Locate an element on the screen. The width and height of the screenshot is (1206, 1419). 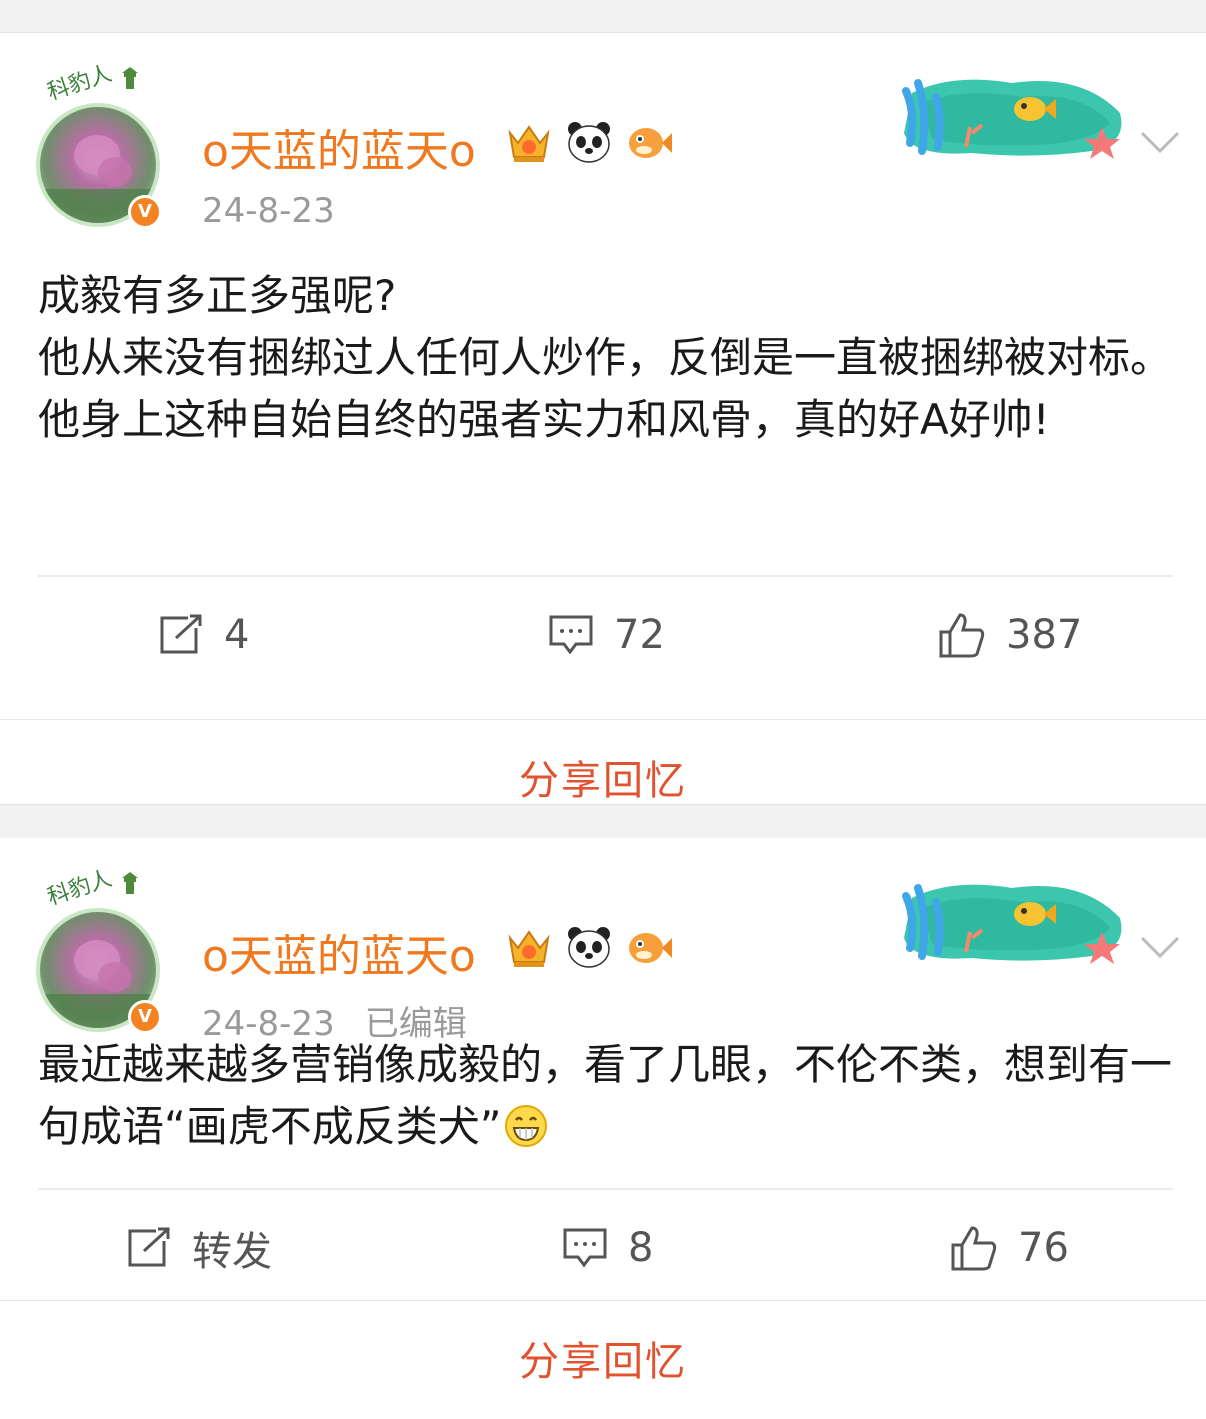
repost-count: 4 is located at coordinates (237, 635).